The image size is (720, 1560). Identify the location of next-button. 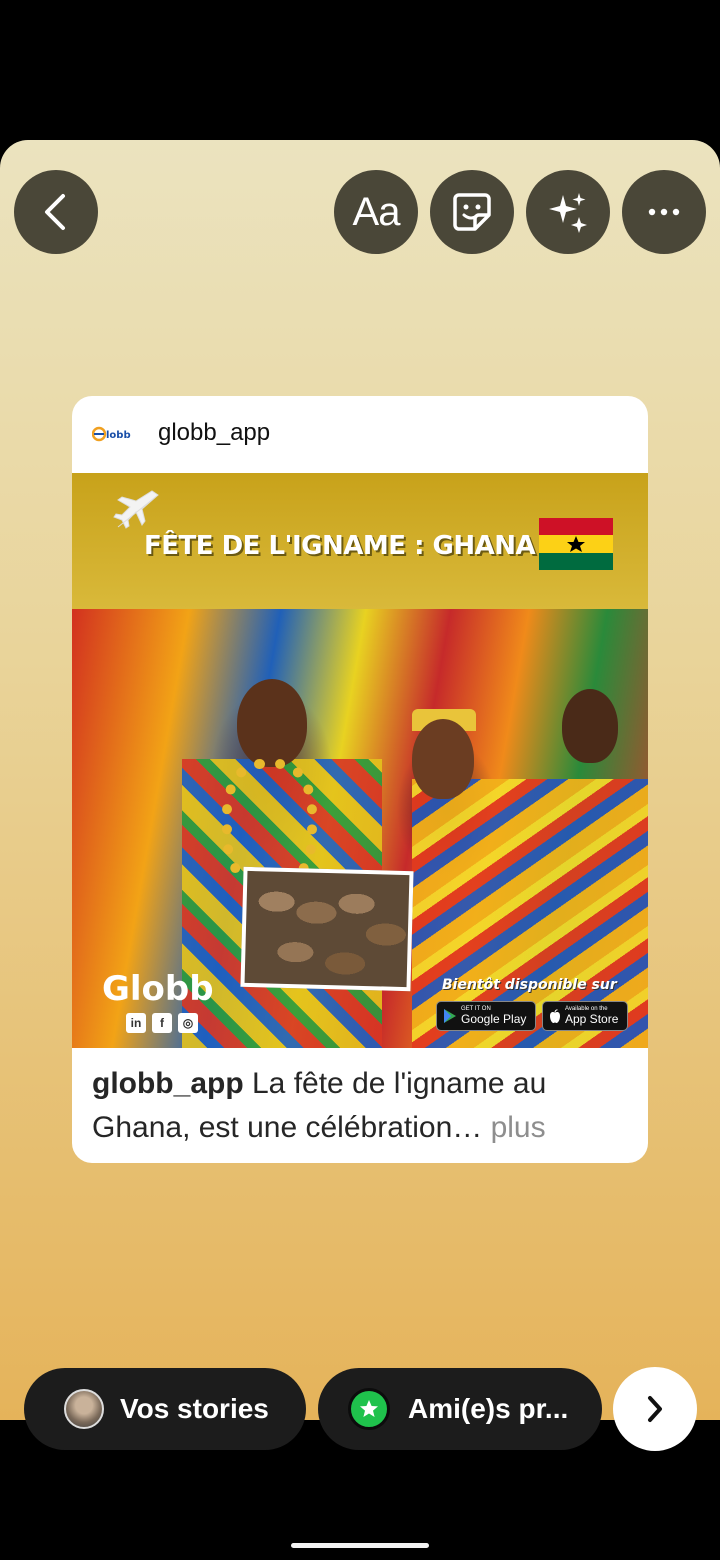
(655, 1409).